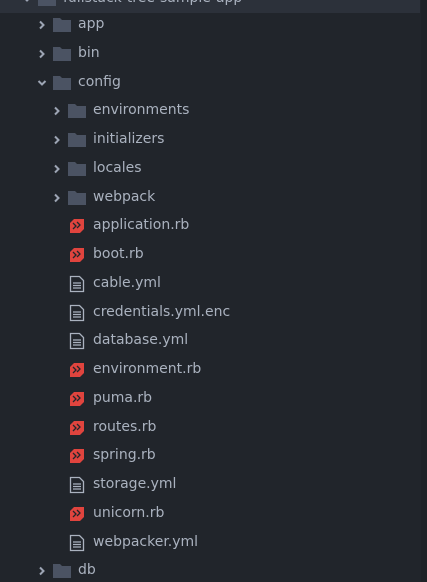 The height and width of the screenshot is (582, 427). Describe the element at coordinates (117, 168) in the screenshot. I see `tree-item-label: locales` at that location.